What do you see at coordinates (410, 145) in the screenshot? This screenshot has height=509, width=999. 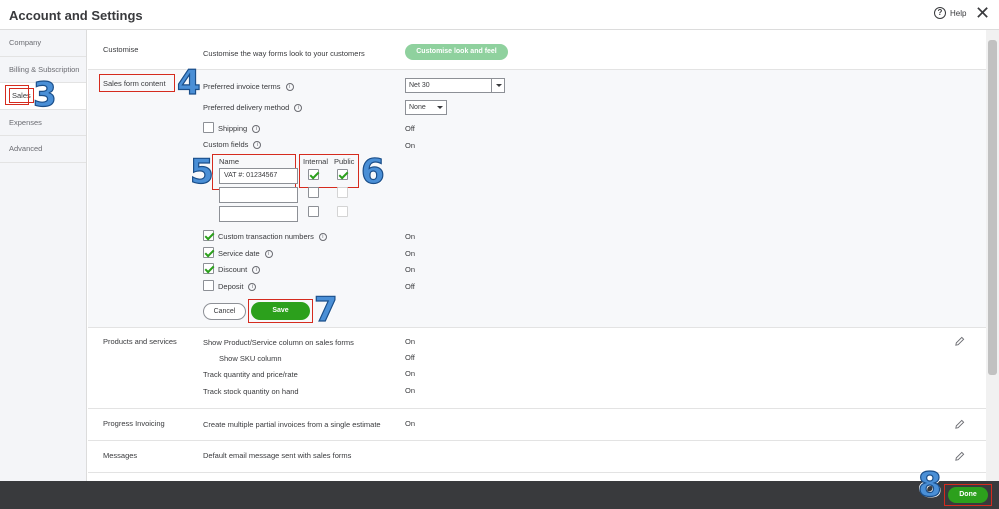 I see `custom-fields-value: On` at bounding box center [410, 145].